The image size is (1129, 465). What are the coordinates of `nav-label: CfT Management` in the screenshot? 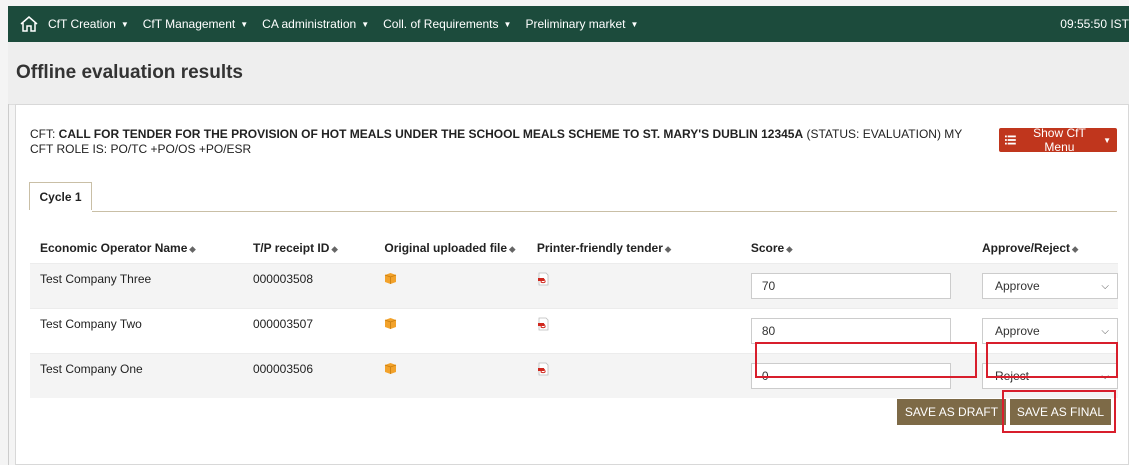 It's located at (189, 24).